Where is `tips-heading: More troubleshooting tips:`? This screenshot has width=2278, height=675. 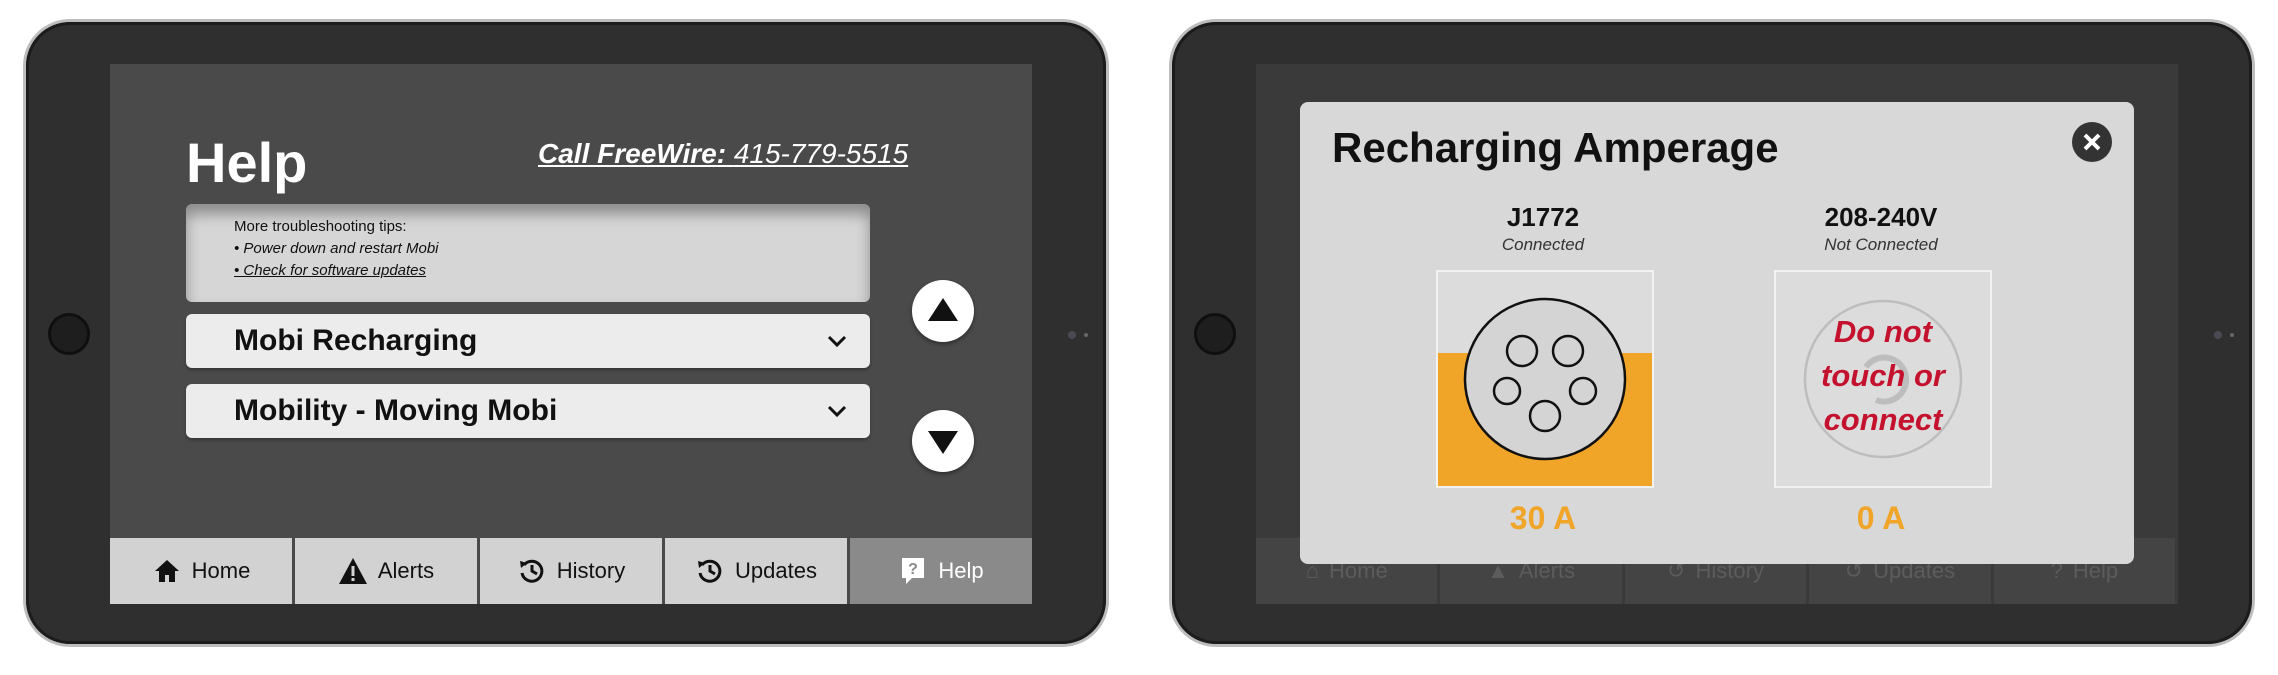
tips-heading: More troubleshooting tips: is located at coordinates (320, 226).